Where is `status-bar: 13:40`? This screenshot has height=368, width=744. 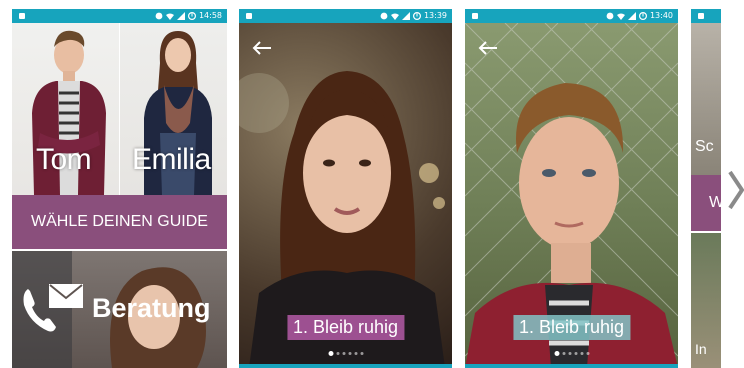 status-bar: 13:40 is located at coordinates (571, 16).